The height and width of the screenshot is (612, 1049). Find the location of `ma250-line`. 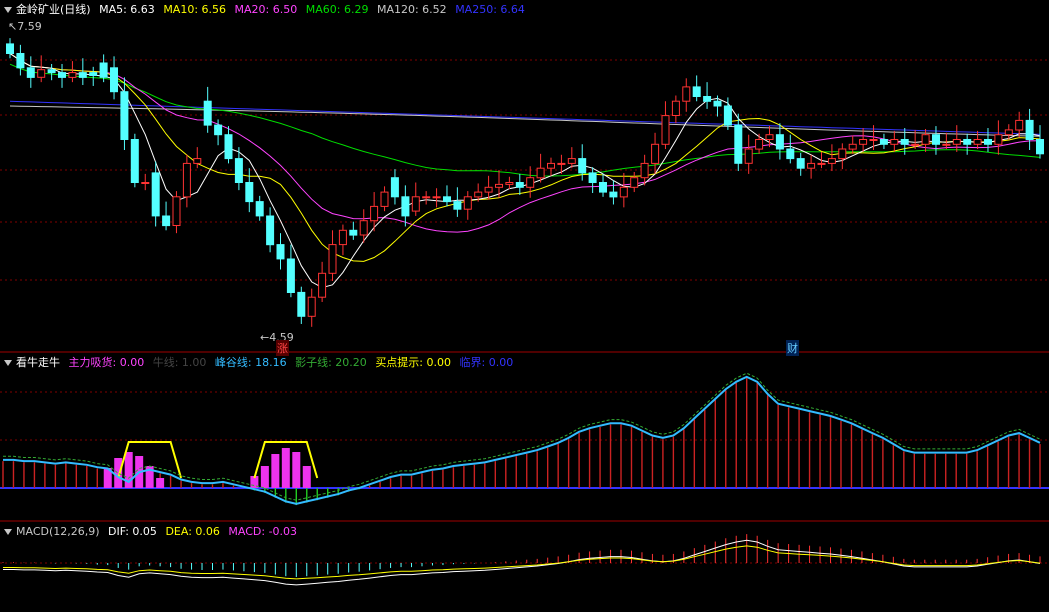

ma250-line is located at coordinates (525, 117).